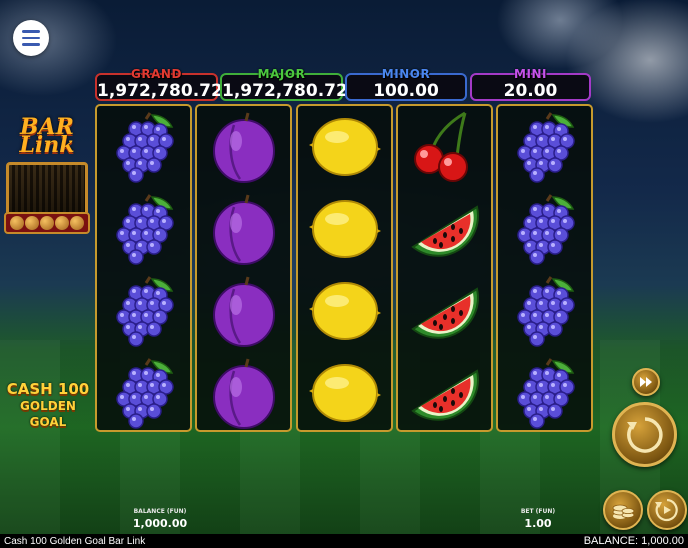 Image resolution: width=688 pixels, height=548 pixels. What do you see at coordinates (538, 511) in the screenshot?
I see `bet-label: BET (FUN)` at bounding box center [538, 511].